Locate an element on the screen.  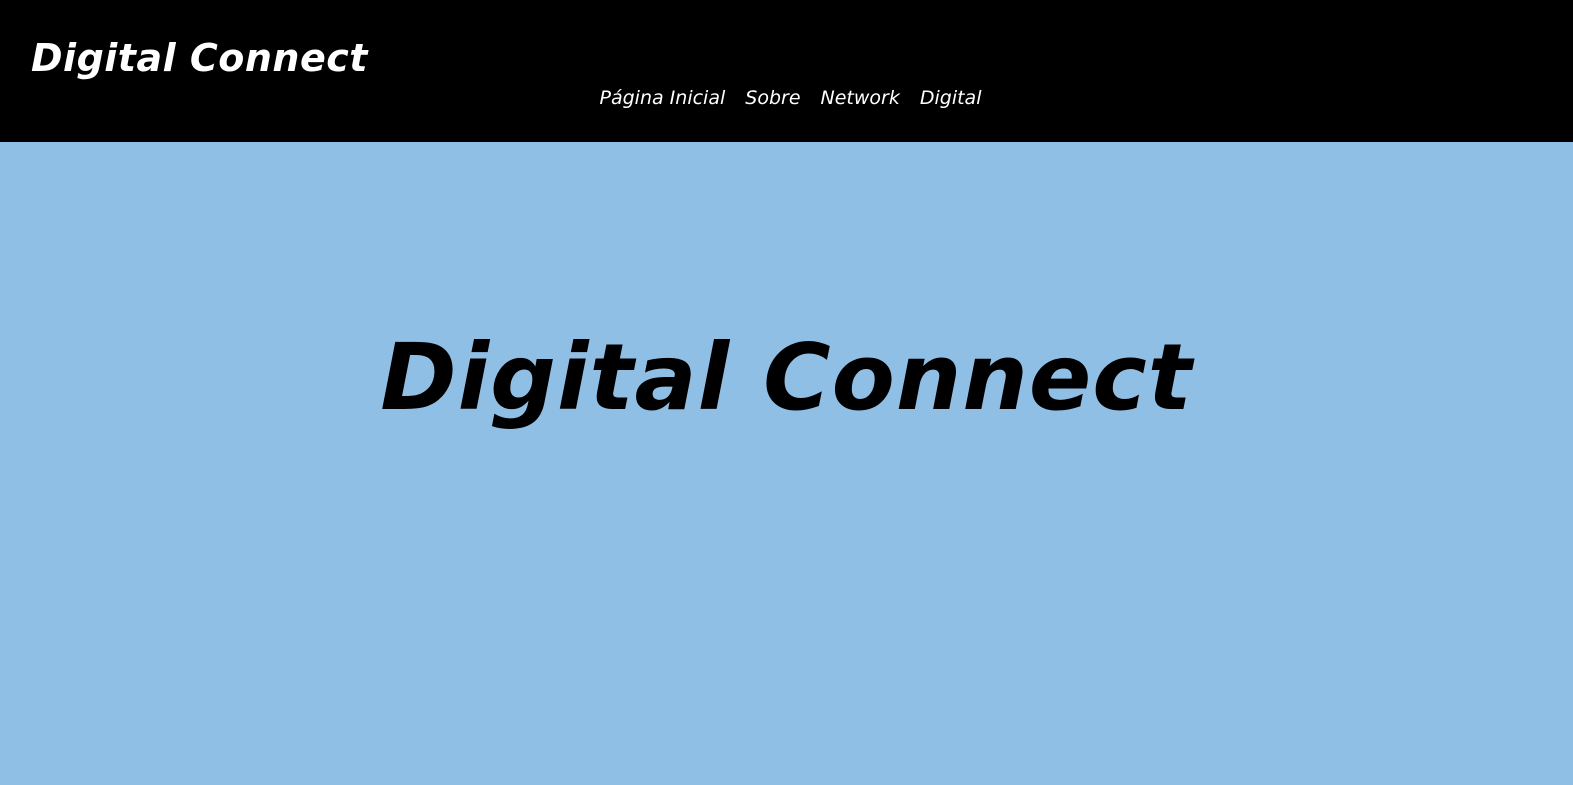
main-nav: Página Inicial Sobre Network Digital is located at coordinates (786, 98).